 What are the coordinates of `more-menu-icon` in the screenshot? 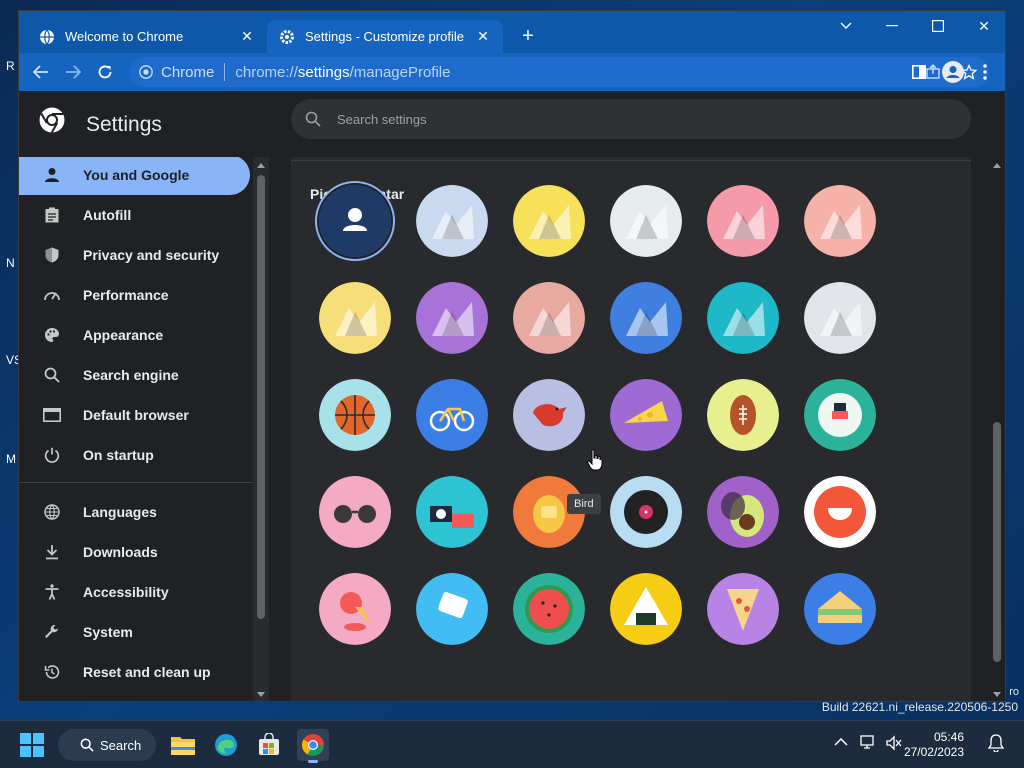 It's located at (985, 72).